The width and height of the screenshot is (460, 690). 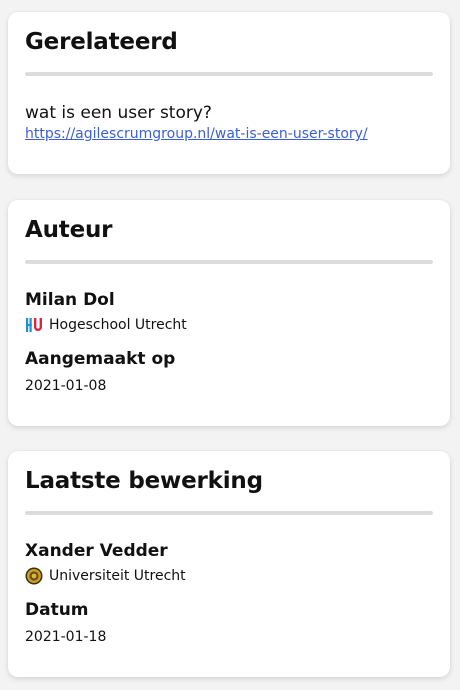 I want to click on author-org-name: Hogeschool Utrecht, so click(x=118, y=325).